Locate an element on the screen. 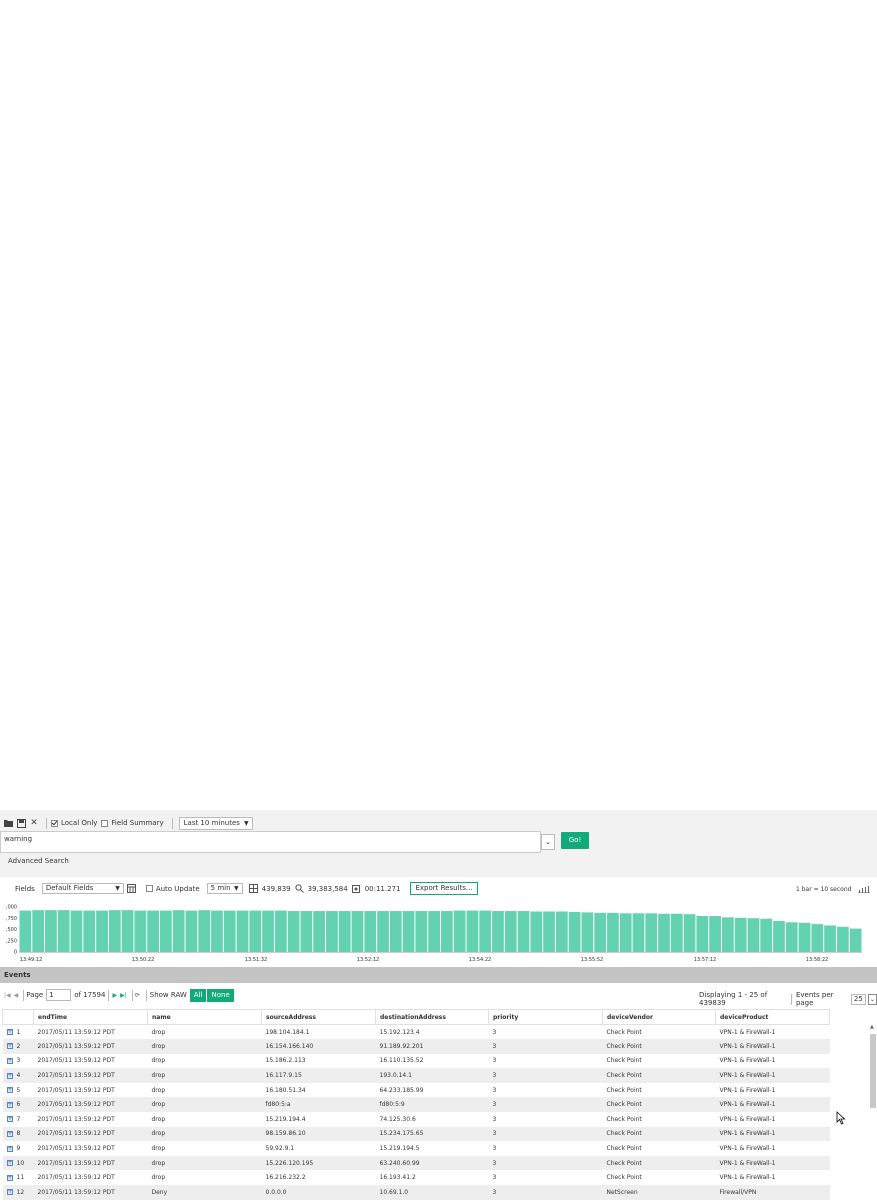 This screenshot has height=1201, width=877. field-settings-icon is located at coordinates (132, 889).